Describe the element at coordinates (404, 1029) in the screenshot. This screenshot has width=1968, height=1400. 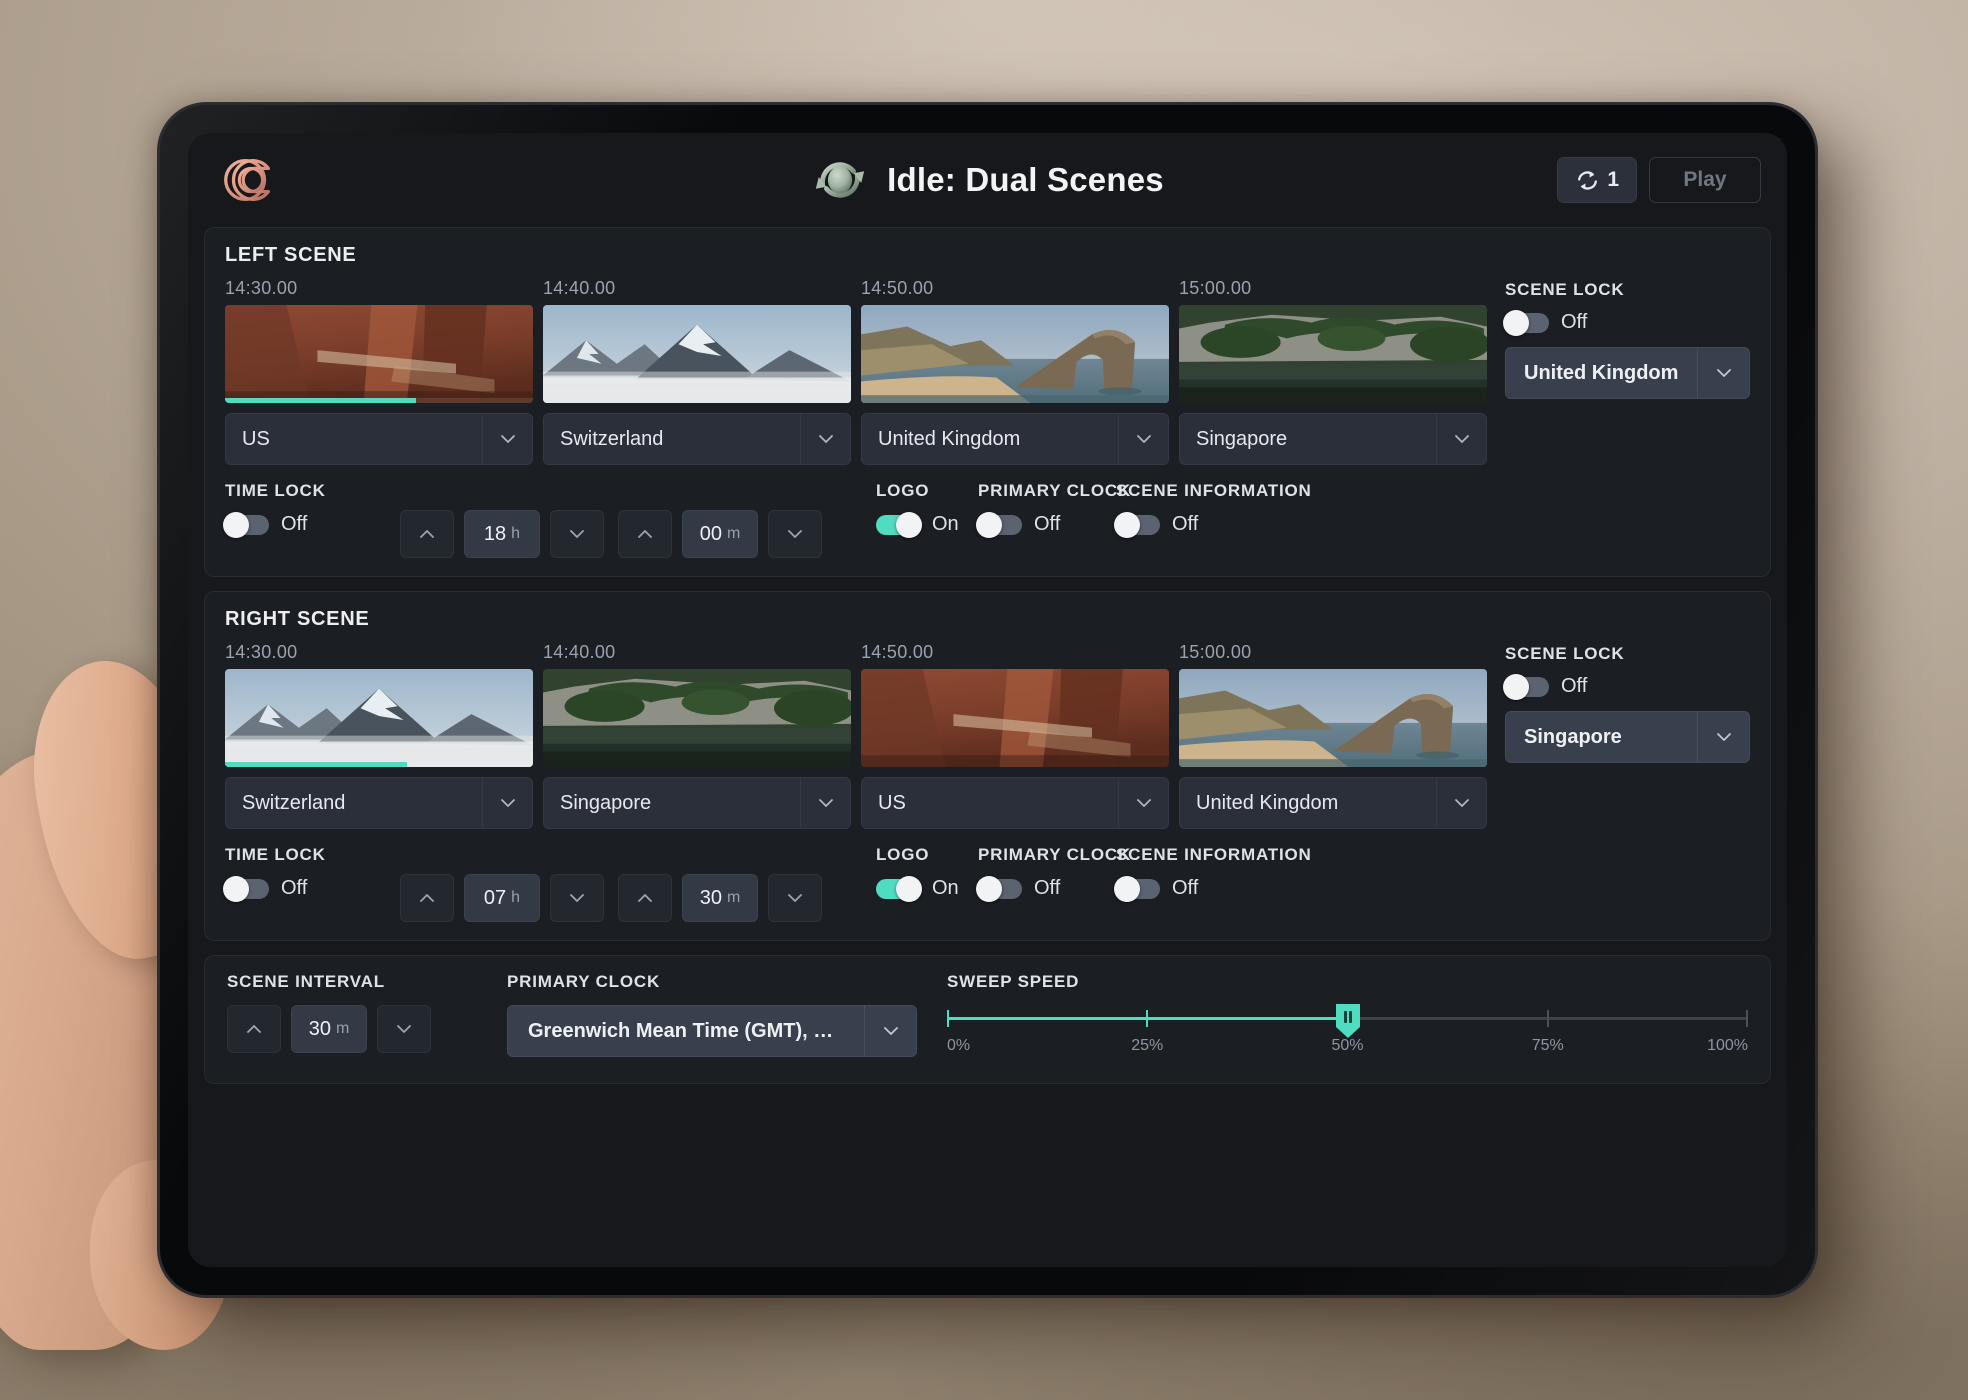
I see `scene-interval-decrement-button` at that location.